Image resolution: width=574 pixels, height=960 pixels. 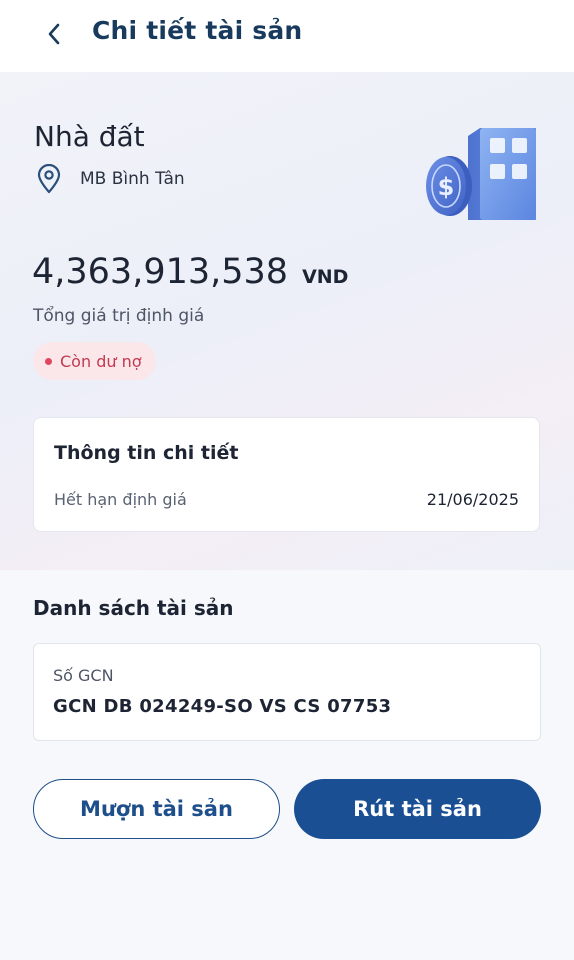 I want to click on status-dot, so click(x=48, y=361).